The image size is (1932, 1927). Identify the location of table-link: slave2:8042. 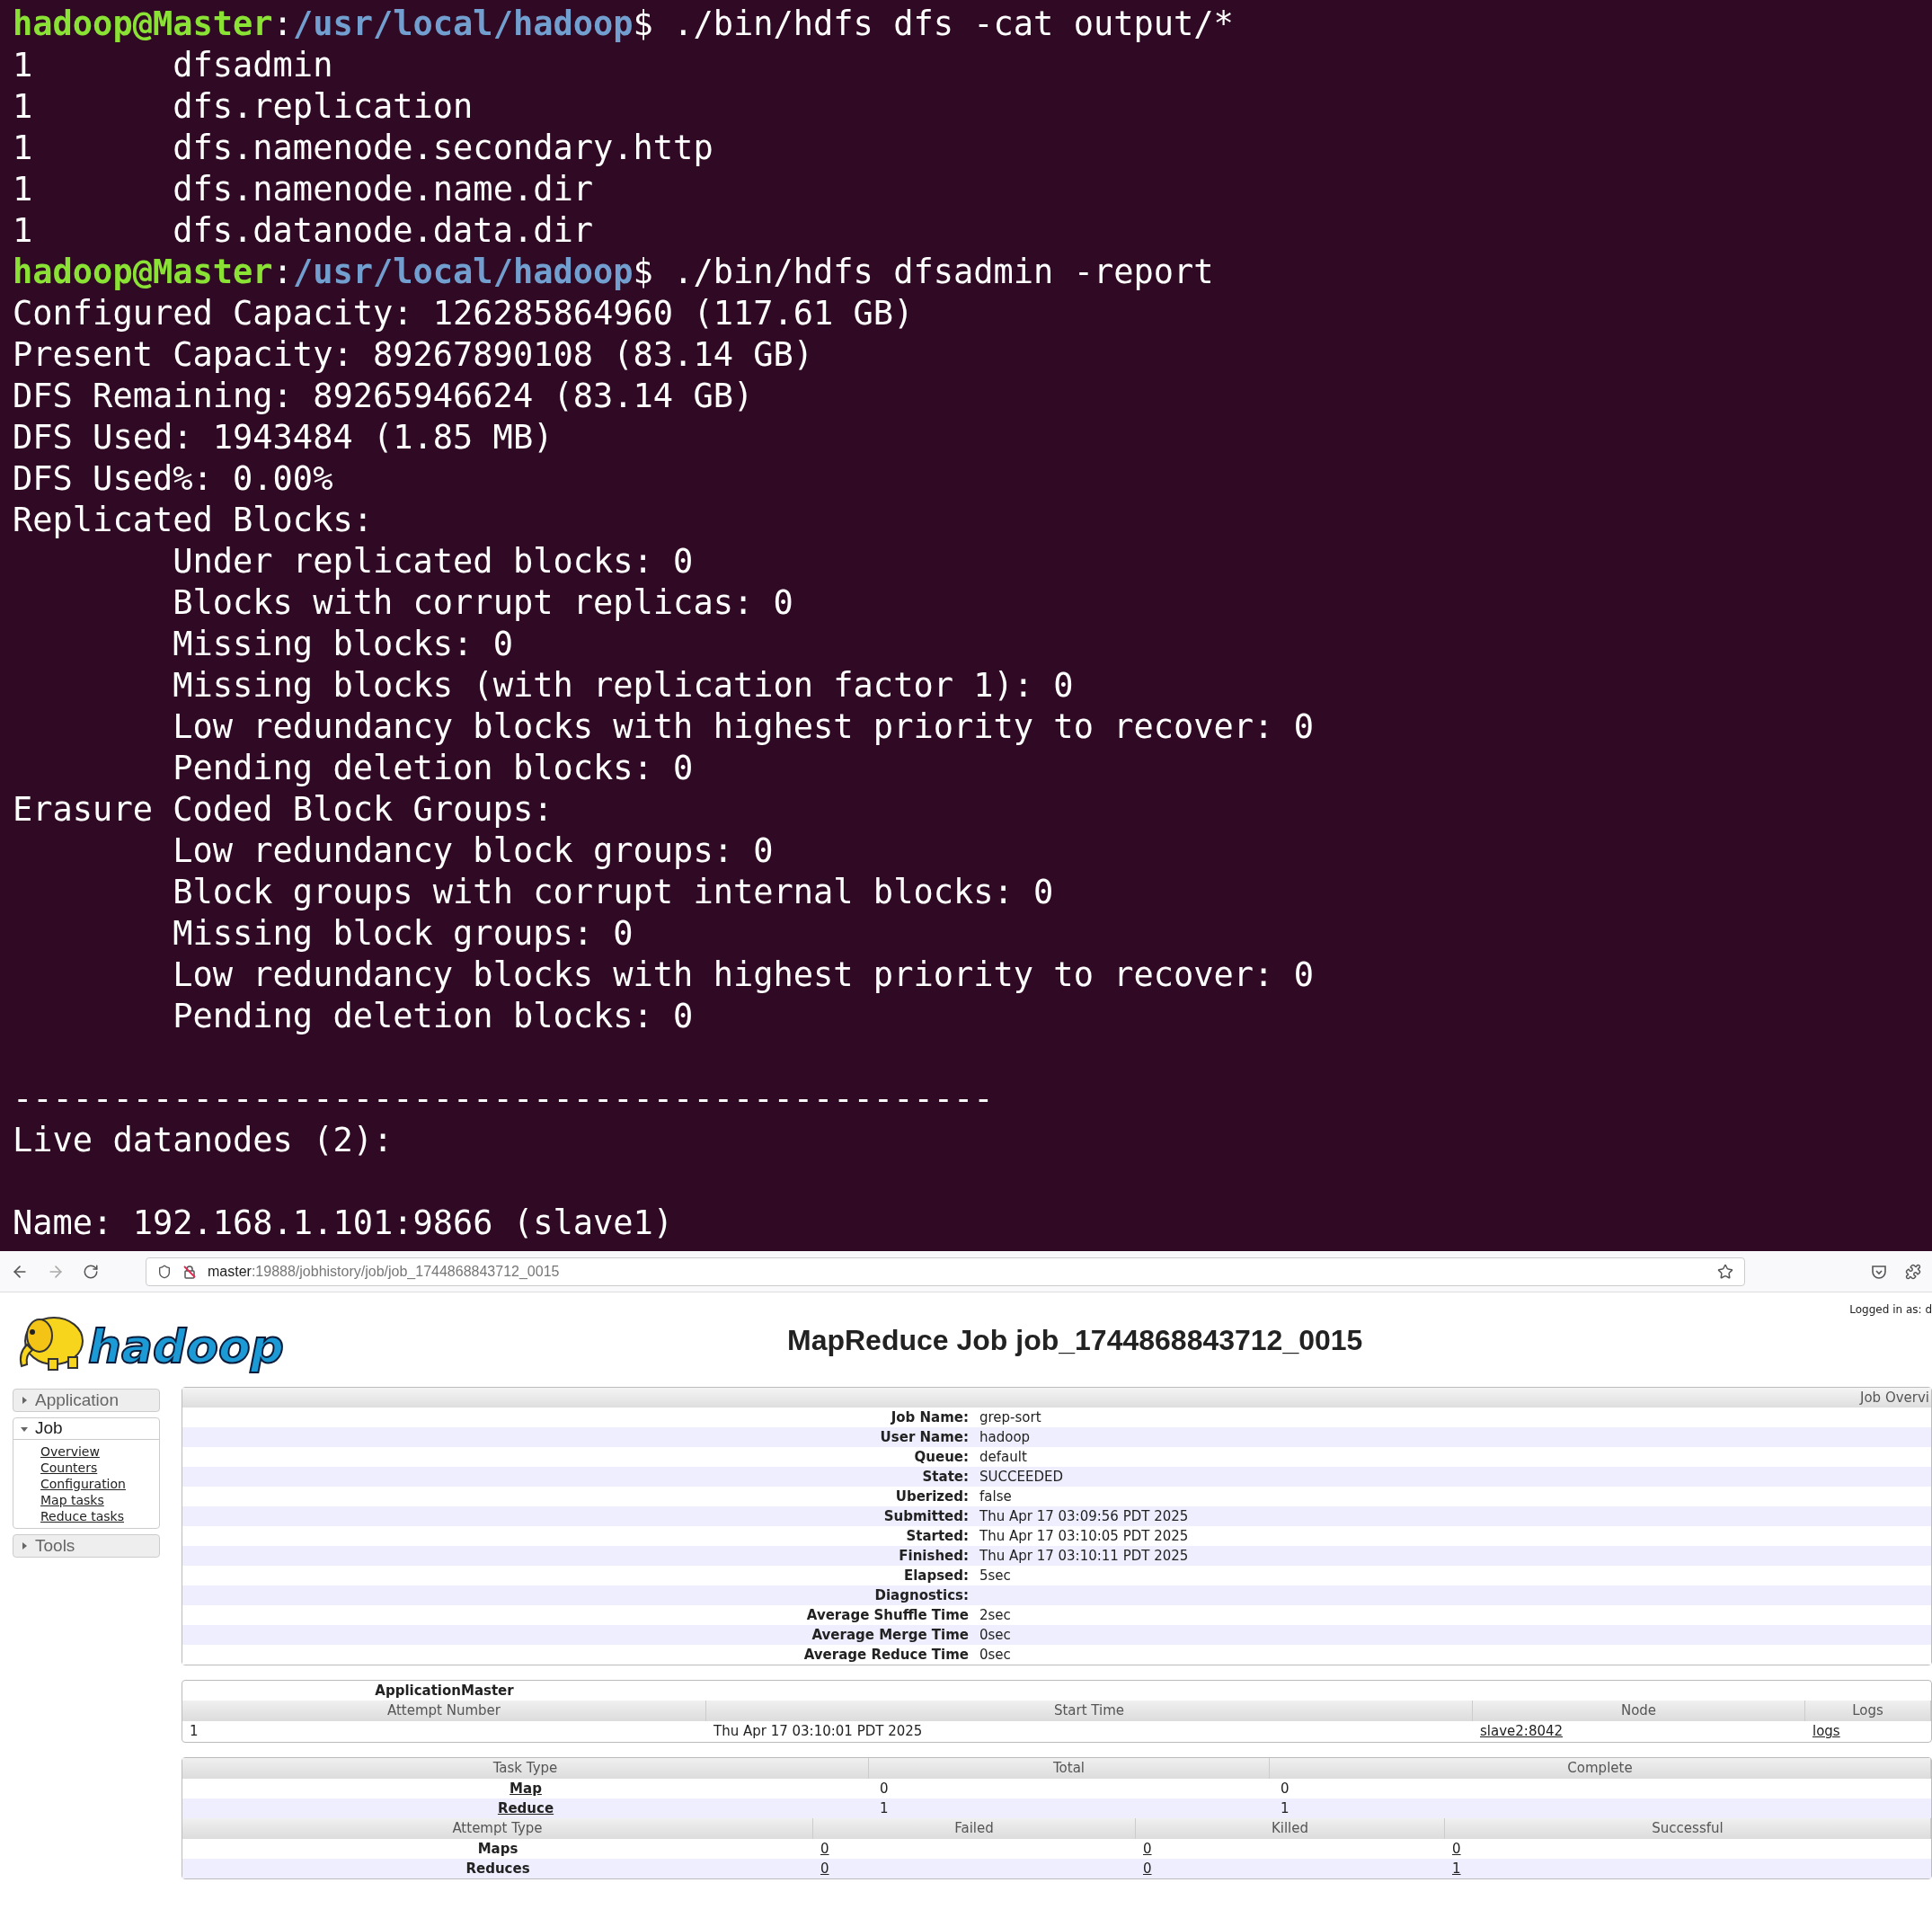
(1522, 1731).